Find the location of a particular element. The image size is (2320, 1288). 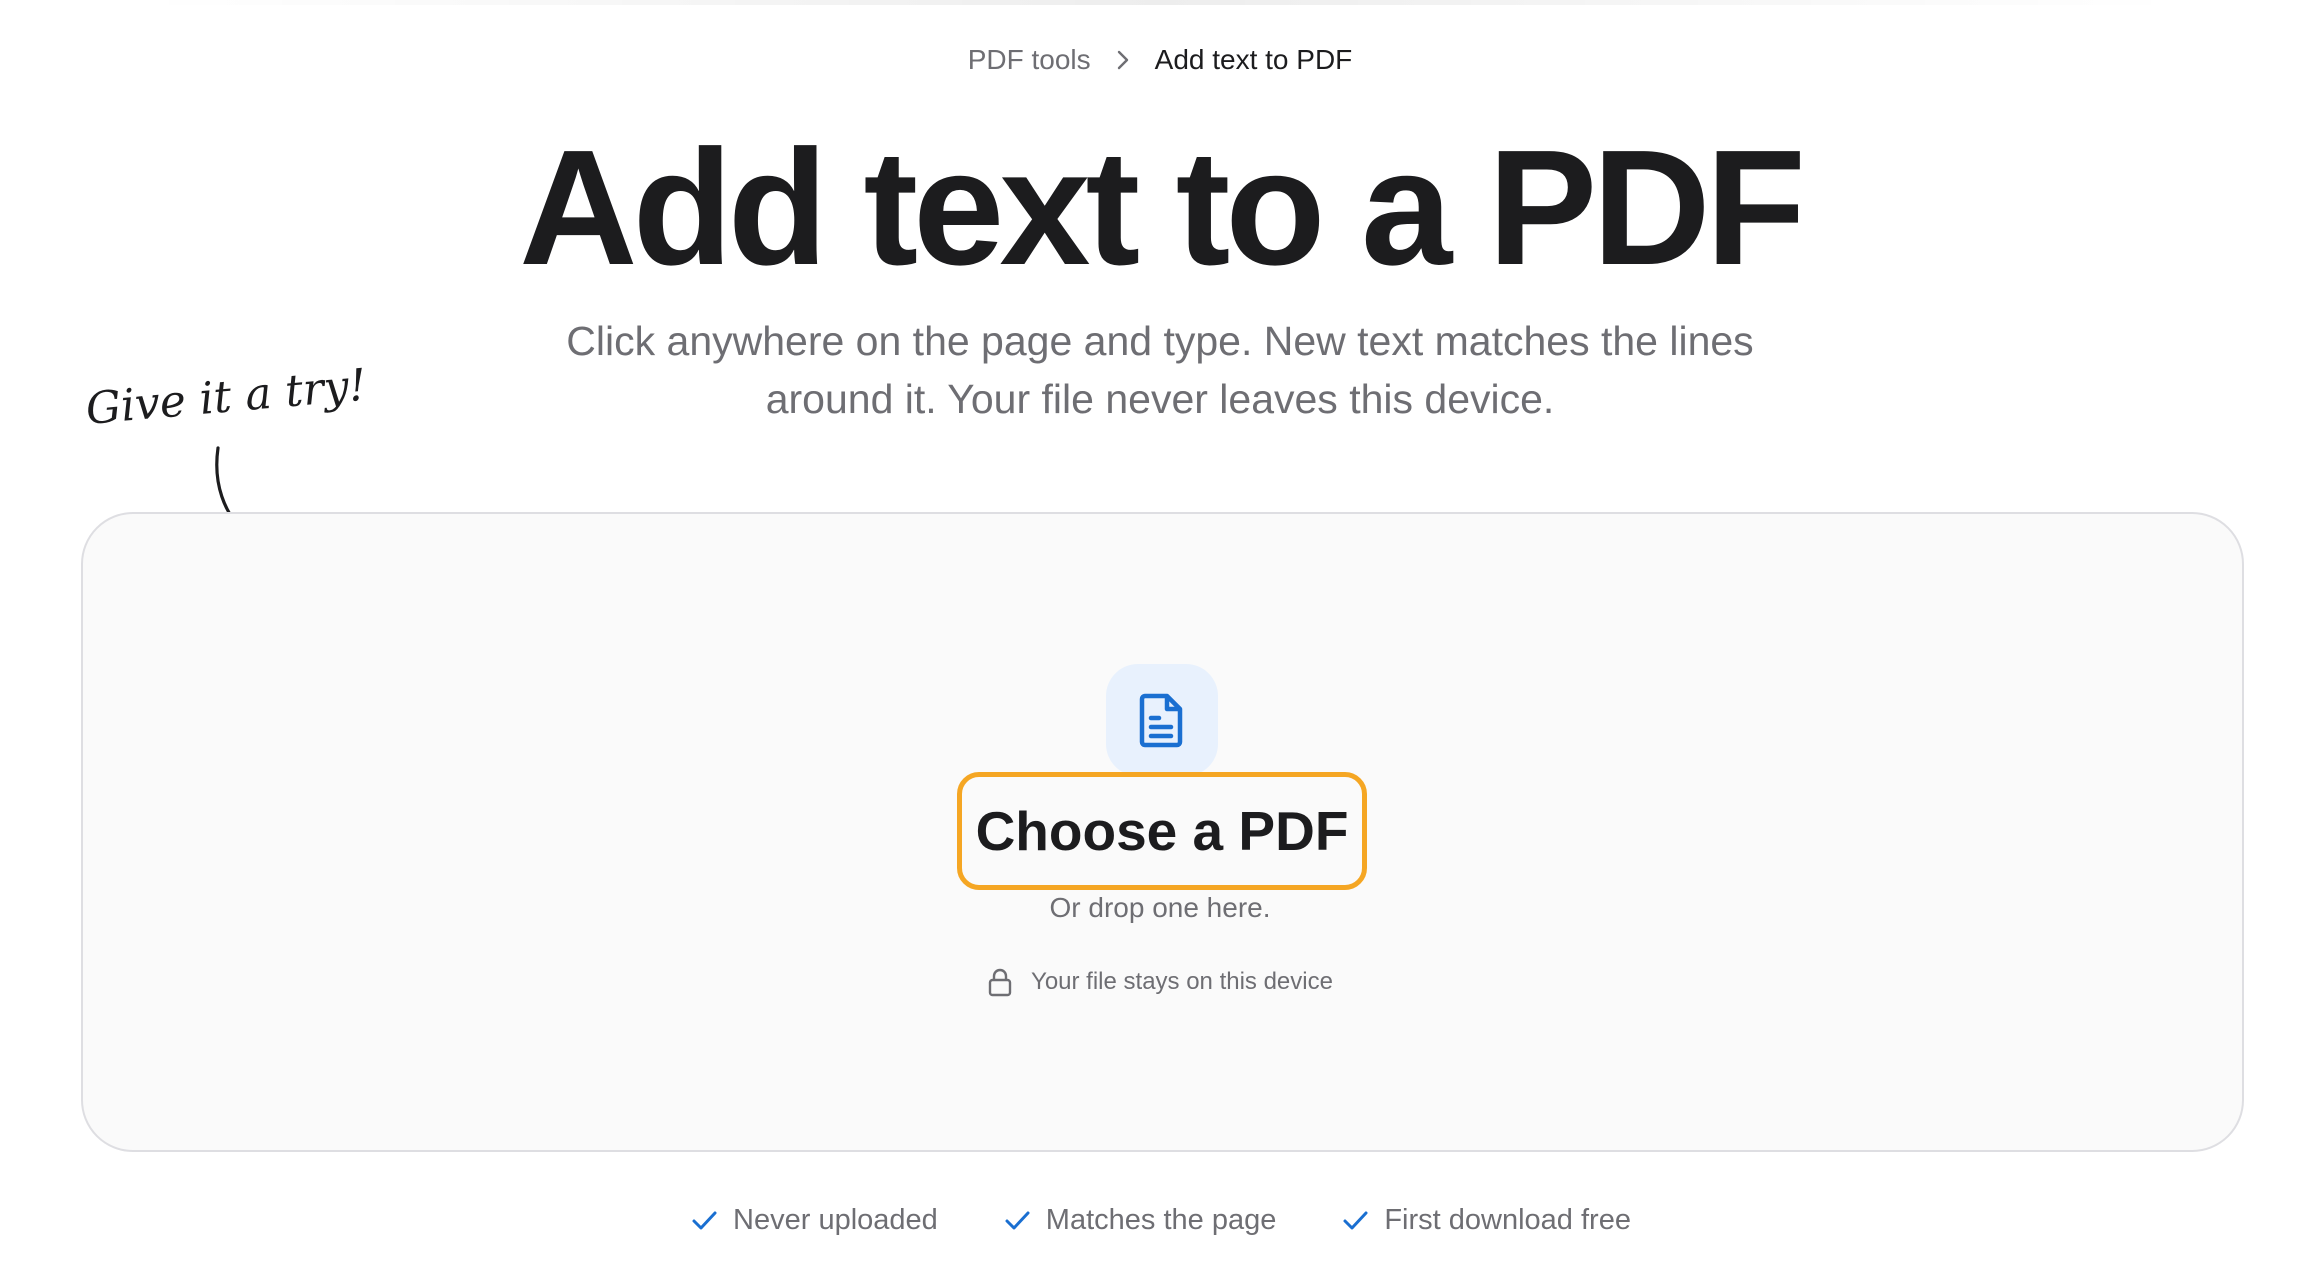

file-badge is located at coordinates (1162, 720).